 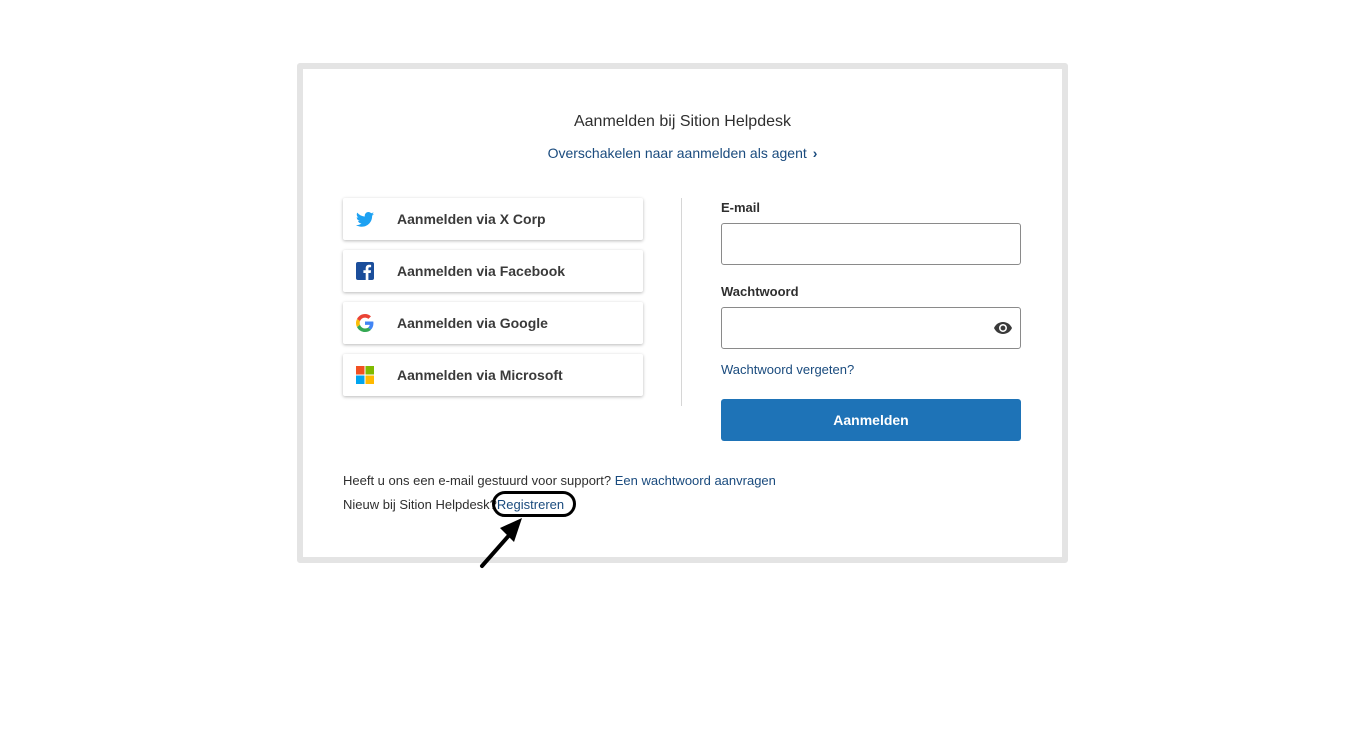 I want to click on password-field-wrapper, so click(x=871, y=328).